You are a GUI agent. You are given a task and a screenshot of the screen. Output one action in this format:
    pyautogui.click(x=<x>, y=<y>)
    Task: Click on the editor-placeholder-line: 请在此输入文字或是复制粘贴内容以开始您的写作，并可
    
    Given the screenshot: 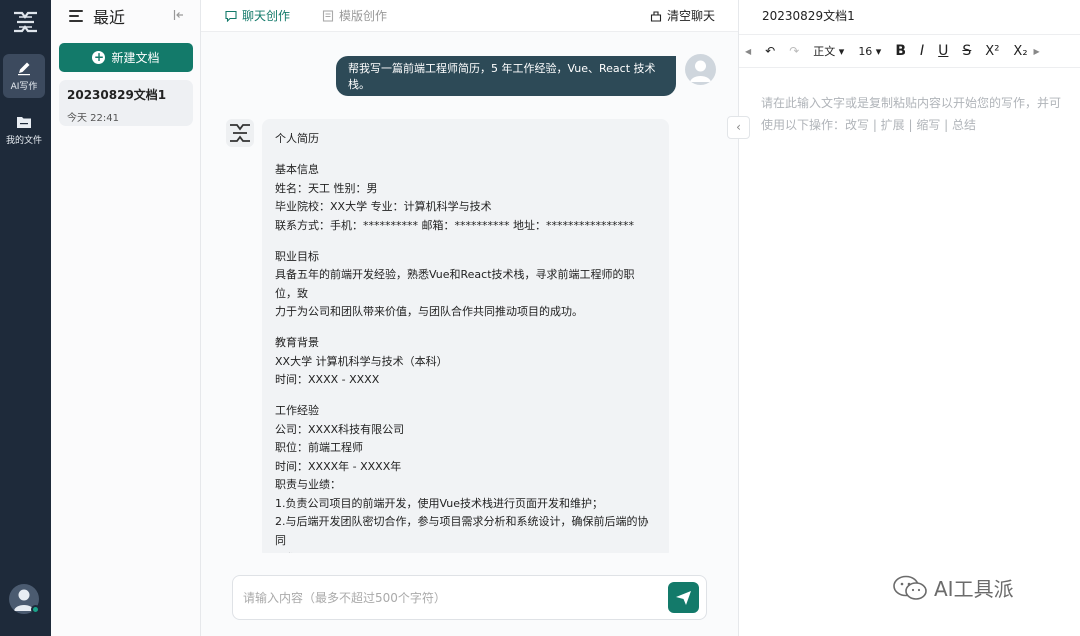 What is the action you would take?
    pyautogui.click(x=911, y=103)
    